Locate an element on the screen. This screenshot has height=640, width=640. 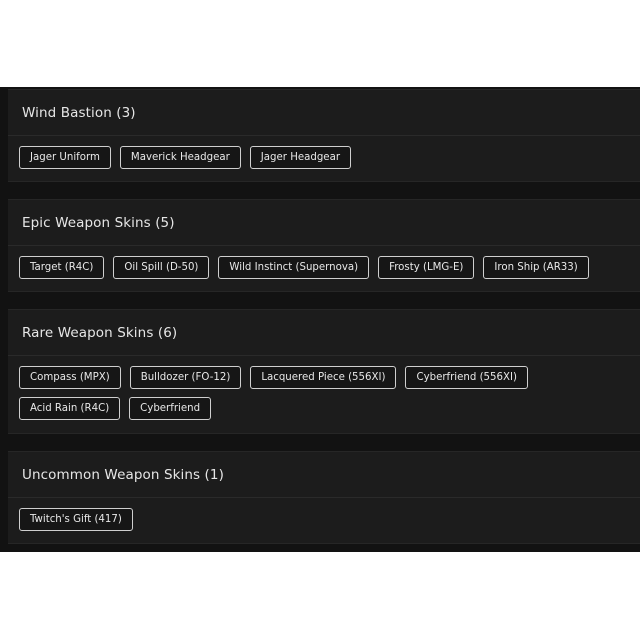
section-header: Uncommon Weapon Skins (1) is located at coordinates (324, 475).